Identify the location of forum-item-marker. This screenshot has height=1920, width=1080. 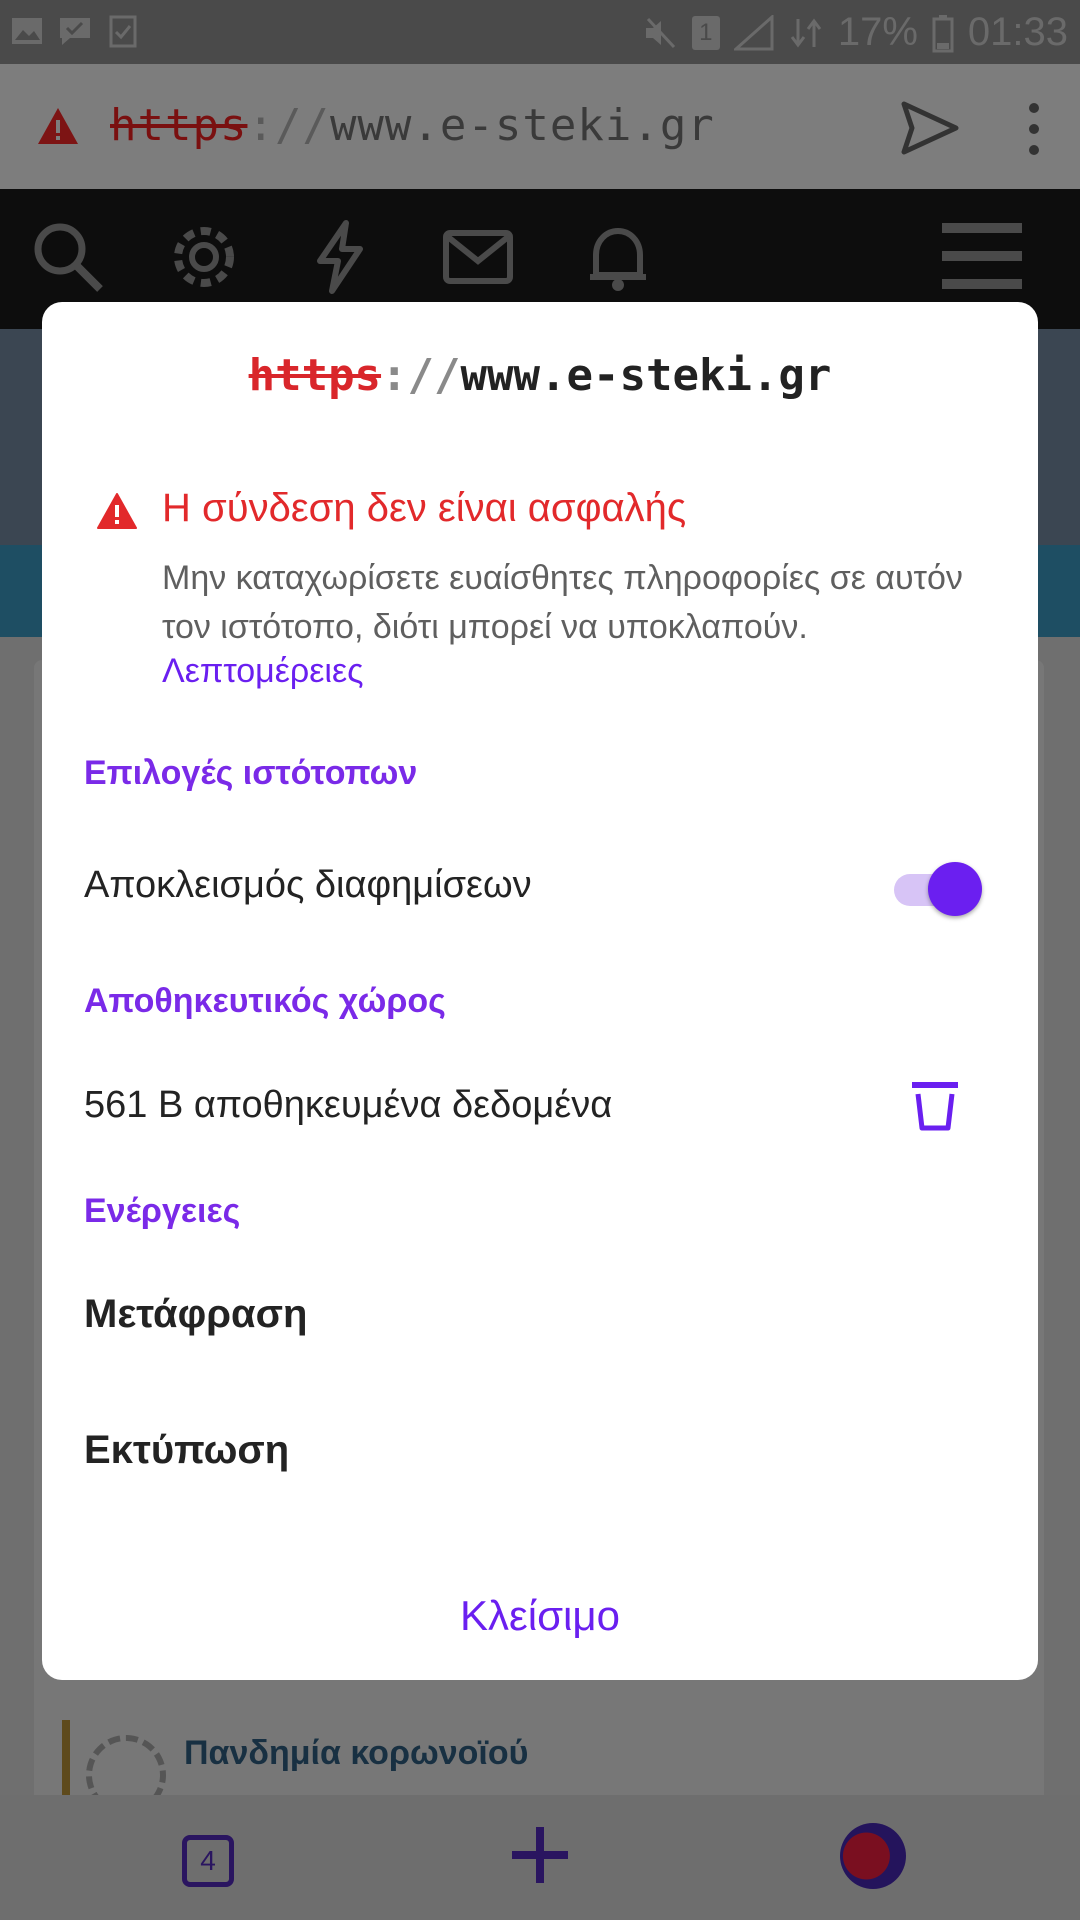
(66, 1760).